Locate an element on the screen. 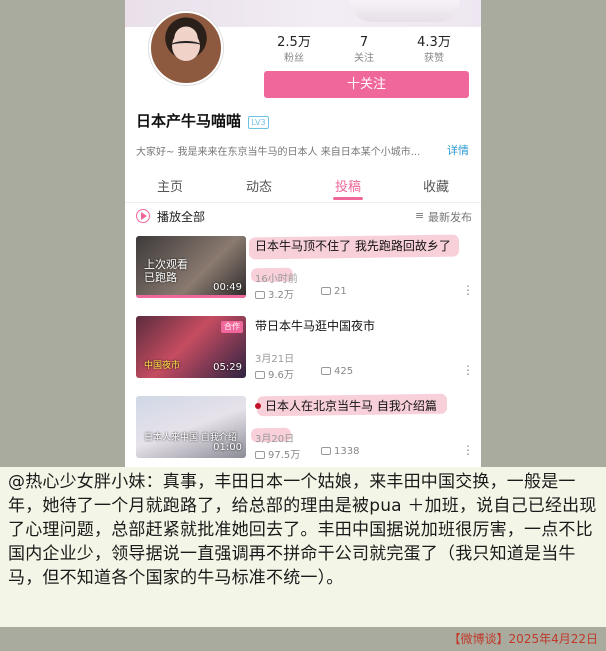 The image size is (606, 651). video-views: 3.2万 is located at coordinates (274, 293).